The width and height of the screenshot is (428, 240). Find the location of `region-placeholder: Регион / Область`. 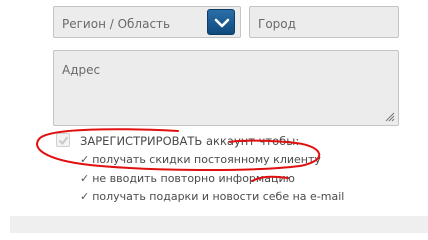

region-placeholder: Регион / Область is located at coordinates (116, 24).